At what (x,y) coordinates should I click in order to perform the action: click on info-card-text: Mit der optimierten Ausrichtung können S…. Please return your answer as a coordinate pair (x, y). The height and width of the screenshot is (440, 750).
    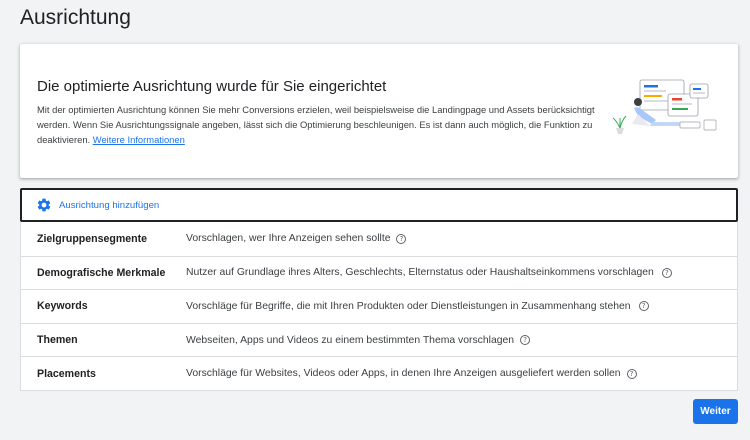
    Looking at the image, I should click on (317, 124).